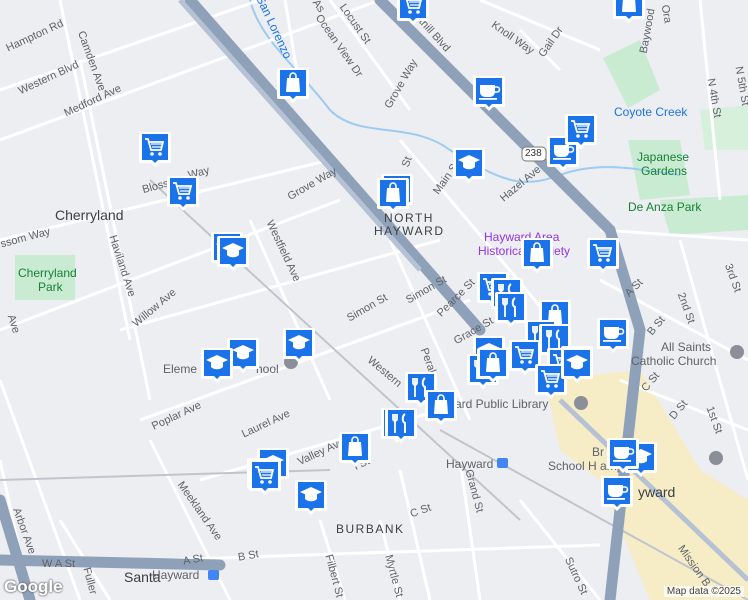  I want to click on poi-label-cherryland-park-2: Park, so click(50, 287).